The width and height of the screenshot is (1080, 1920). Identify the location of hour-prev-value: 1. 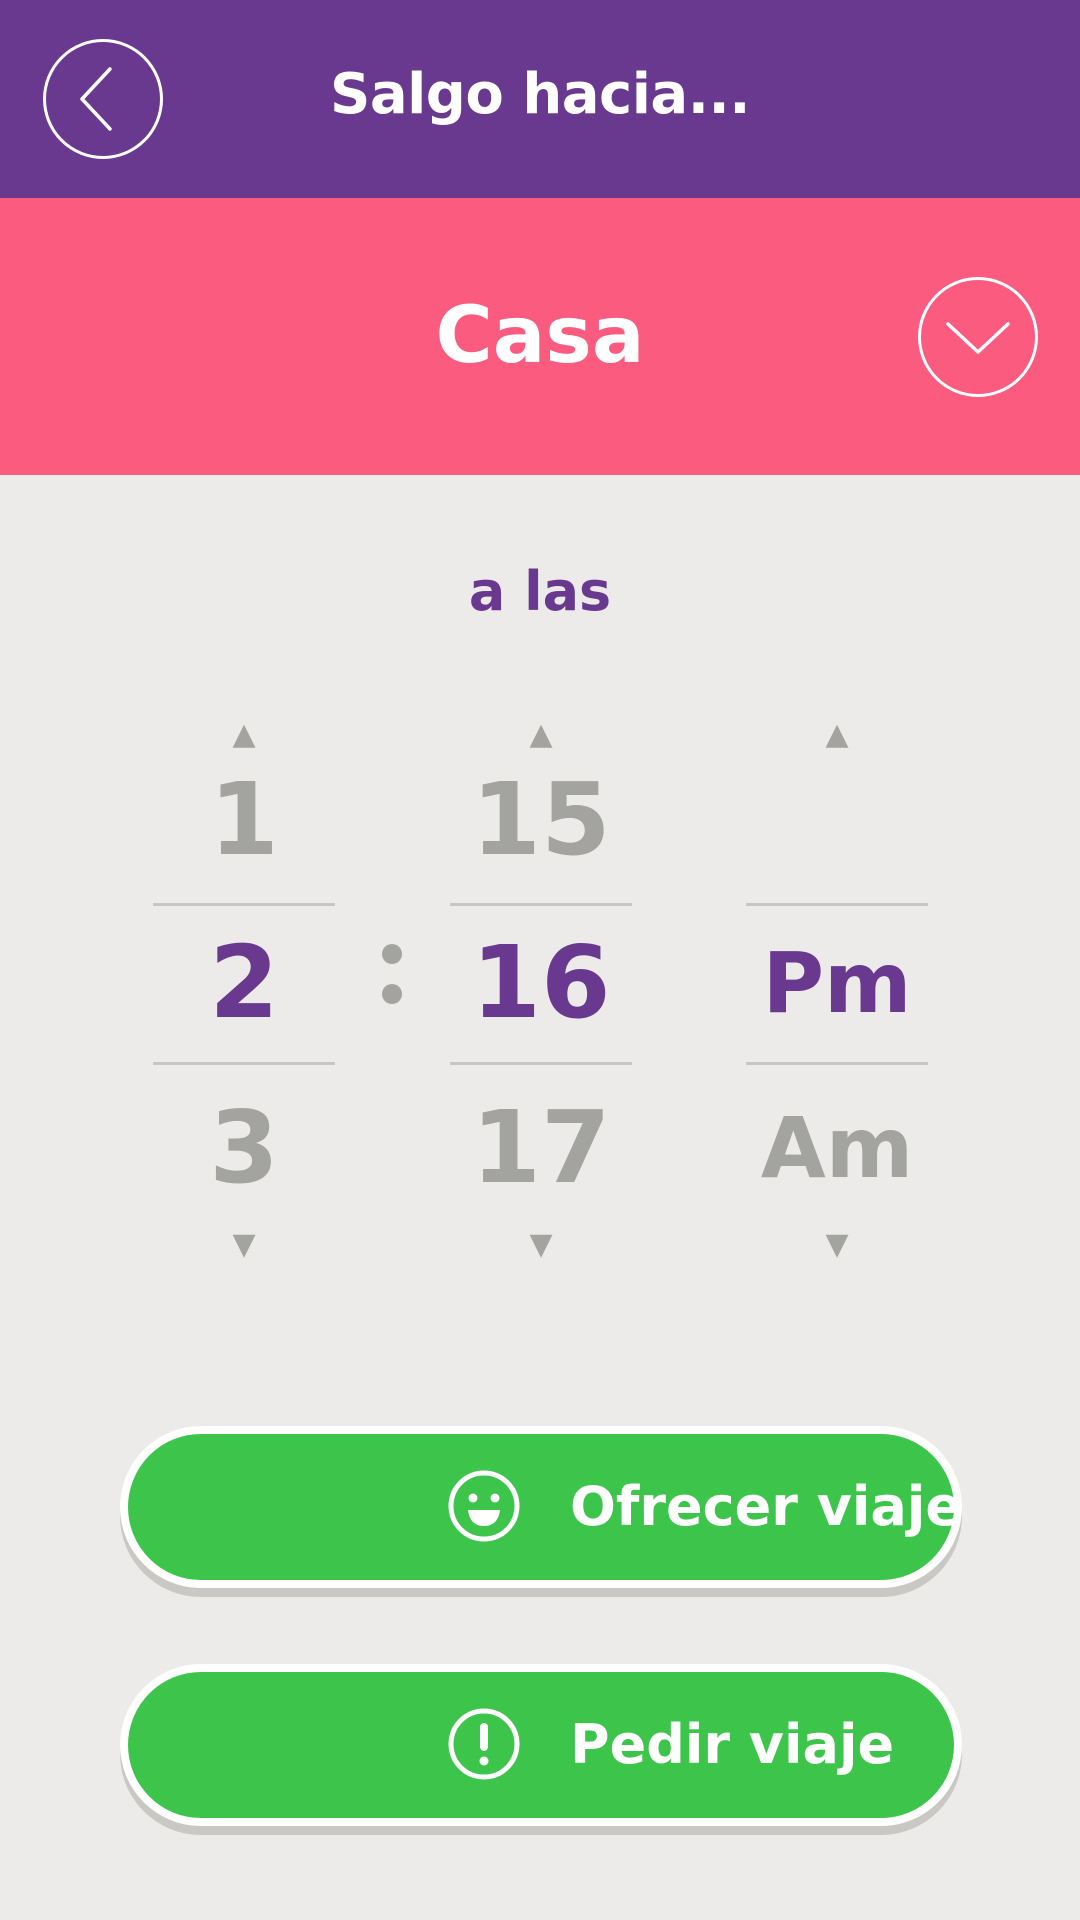
(244, 820).